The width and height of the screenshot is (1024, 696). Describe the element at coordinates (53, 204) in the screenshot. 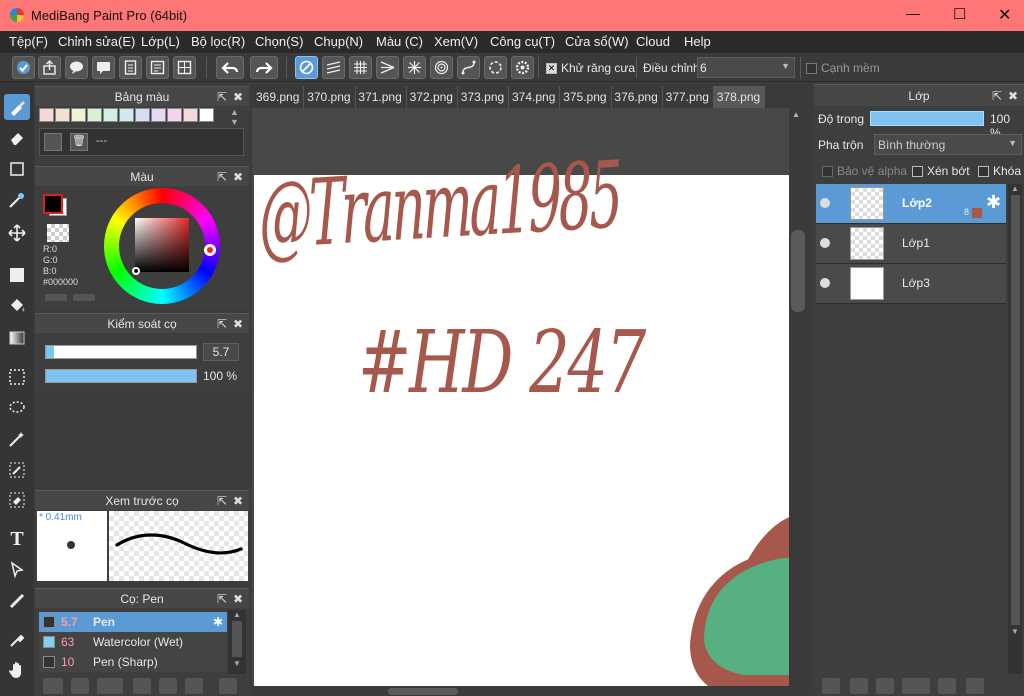

I see `foreground-color-swatch` at that location.